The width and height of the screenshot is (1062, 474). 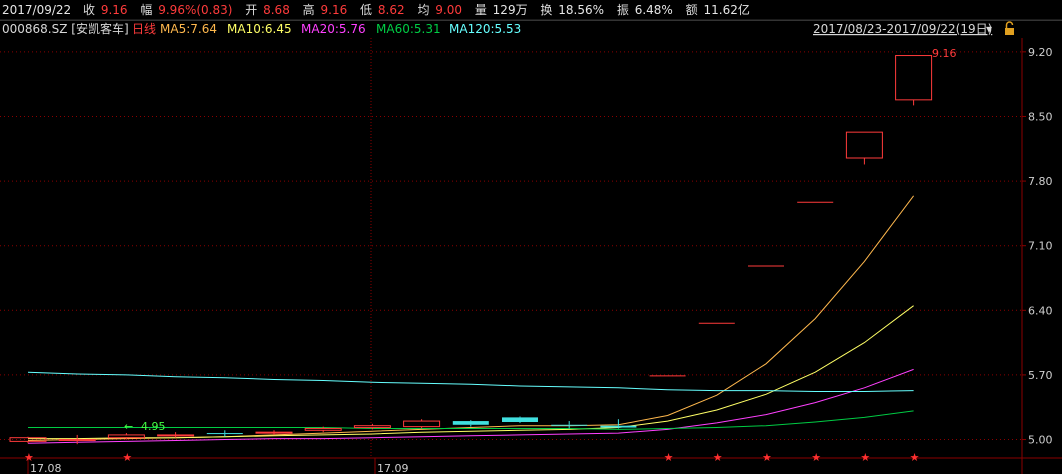 I want to click on y-tick-label: 5.00, so click(x=1040, y=440).